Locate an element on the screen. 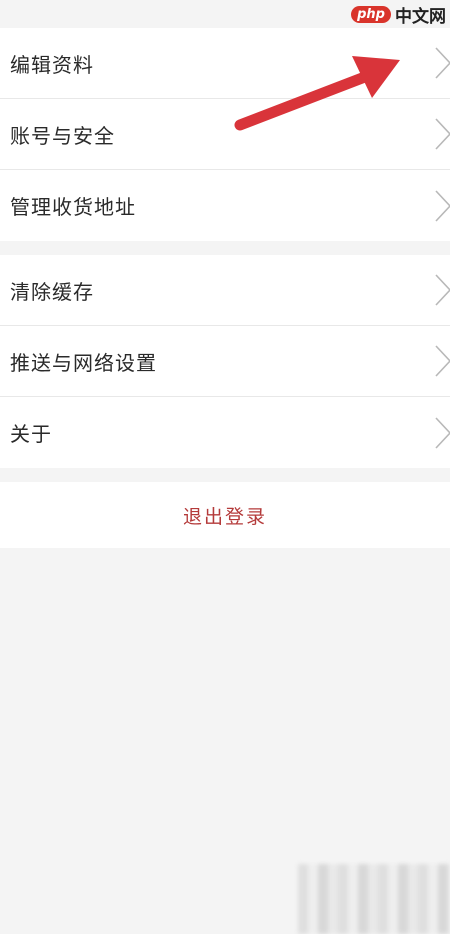 The image size is (450, 934). settings-item-account-security: 账号与安全 is located at coordinates (225, 134).